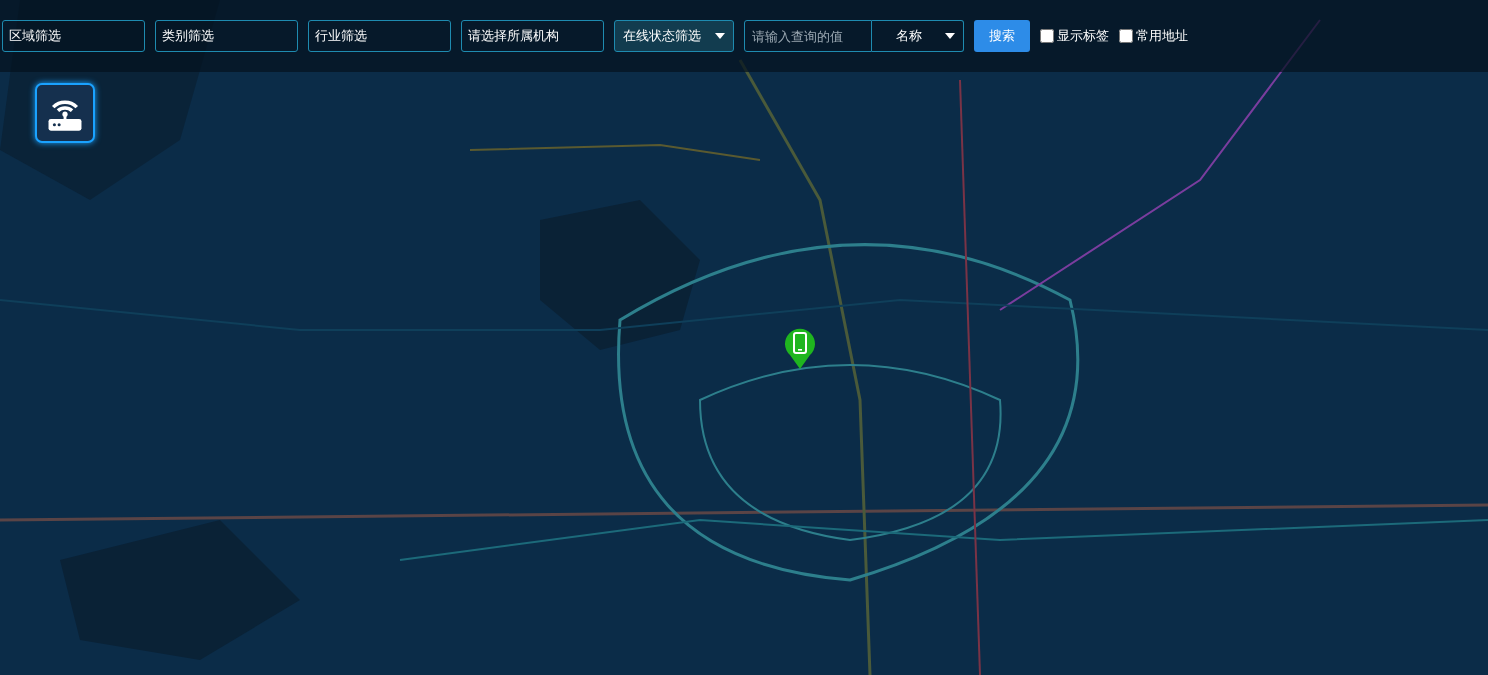 The width and height of the screenshot is (1488, 675). Describe the element at coordinates (73, 36) in the screenshot. I see `filter-field: 区域筛选` at that location.